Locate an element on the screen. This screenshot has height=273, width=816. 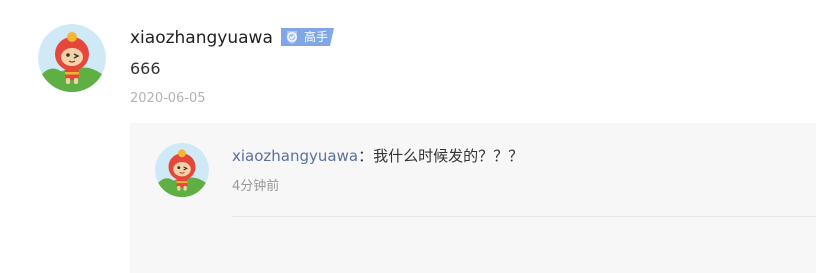
level-badge: 高手 is located at coordinates (307, 37).